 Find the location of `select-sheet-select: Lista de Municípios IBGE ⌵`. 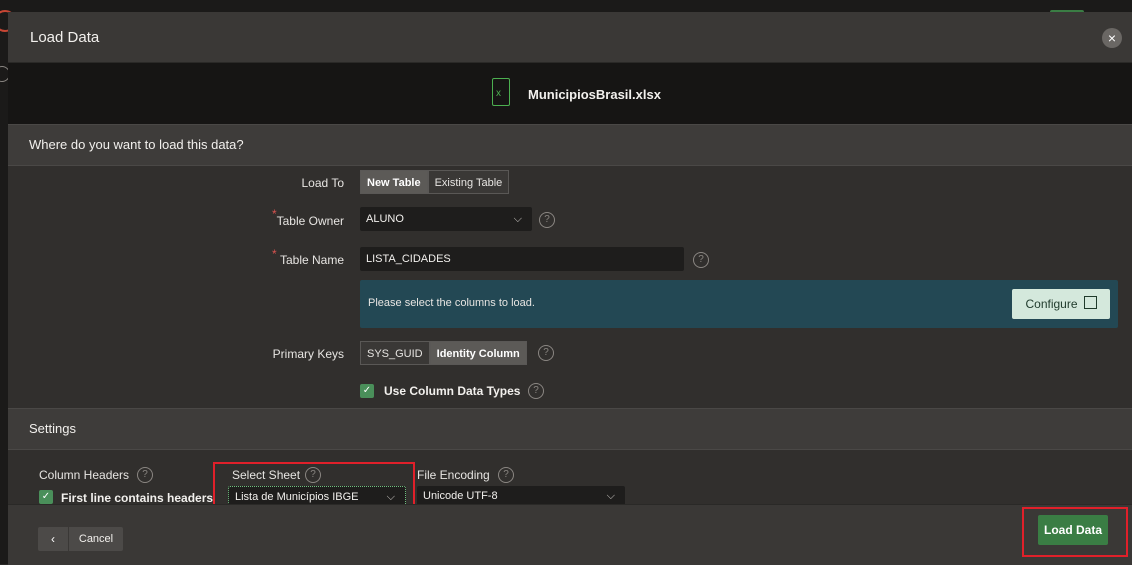

select-sheet-select: Lista de Municípios IBGE ⌵ is located at coordinates (317, 496).